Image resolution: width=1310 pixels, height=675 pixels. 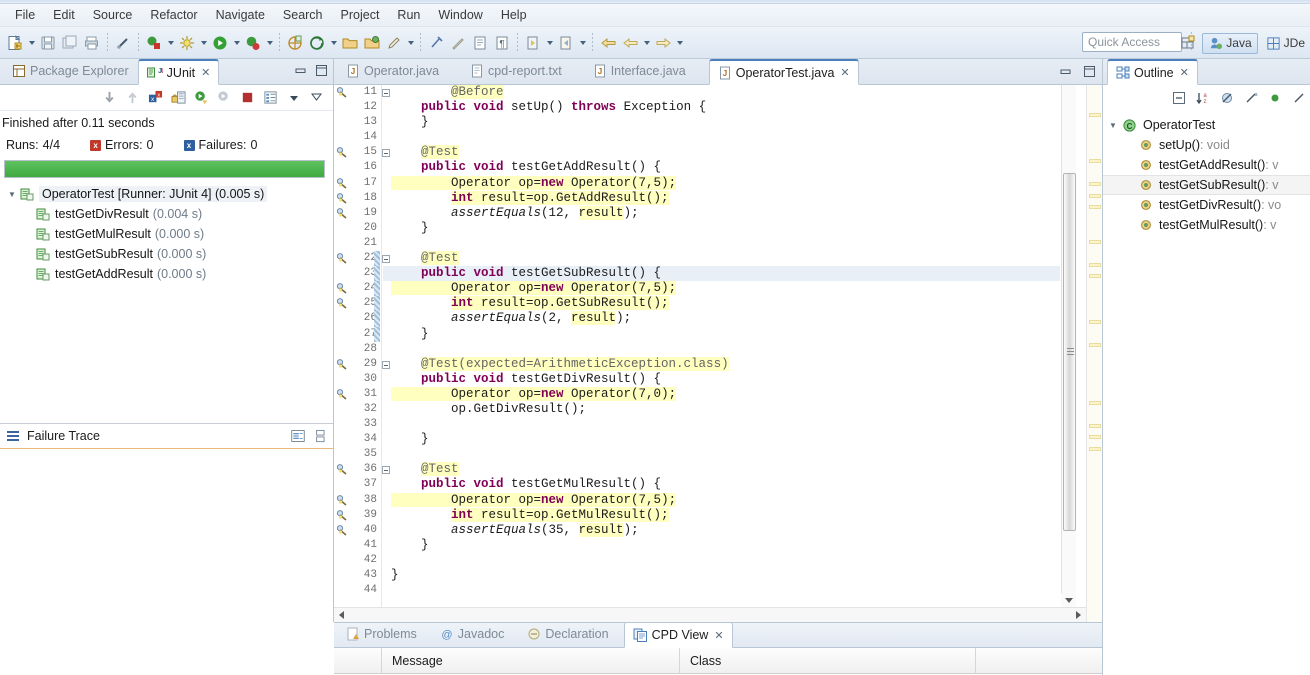 What do you see at coordinates (721, 318) in the screenshot?
I see `code-line-26: assertEquals(2, result);` at bounding box center [721, 318].